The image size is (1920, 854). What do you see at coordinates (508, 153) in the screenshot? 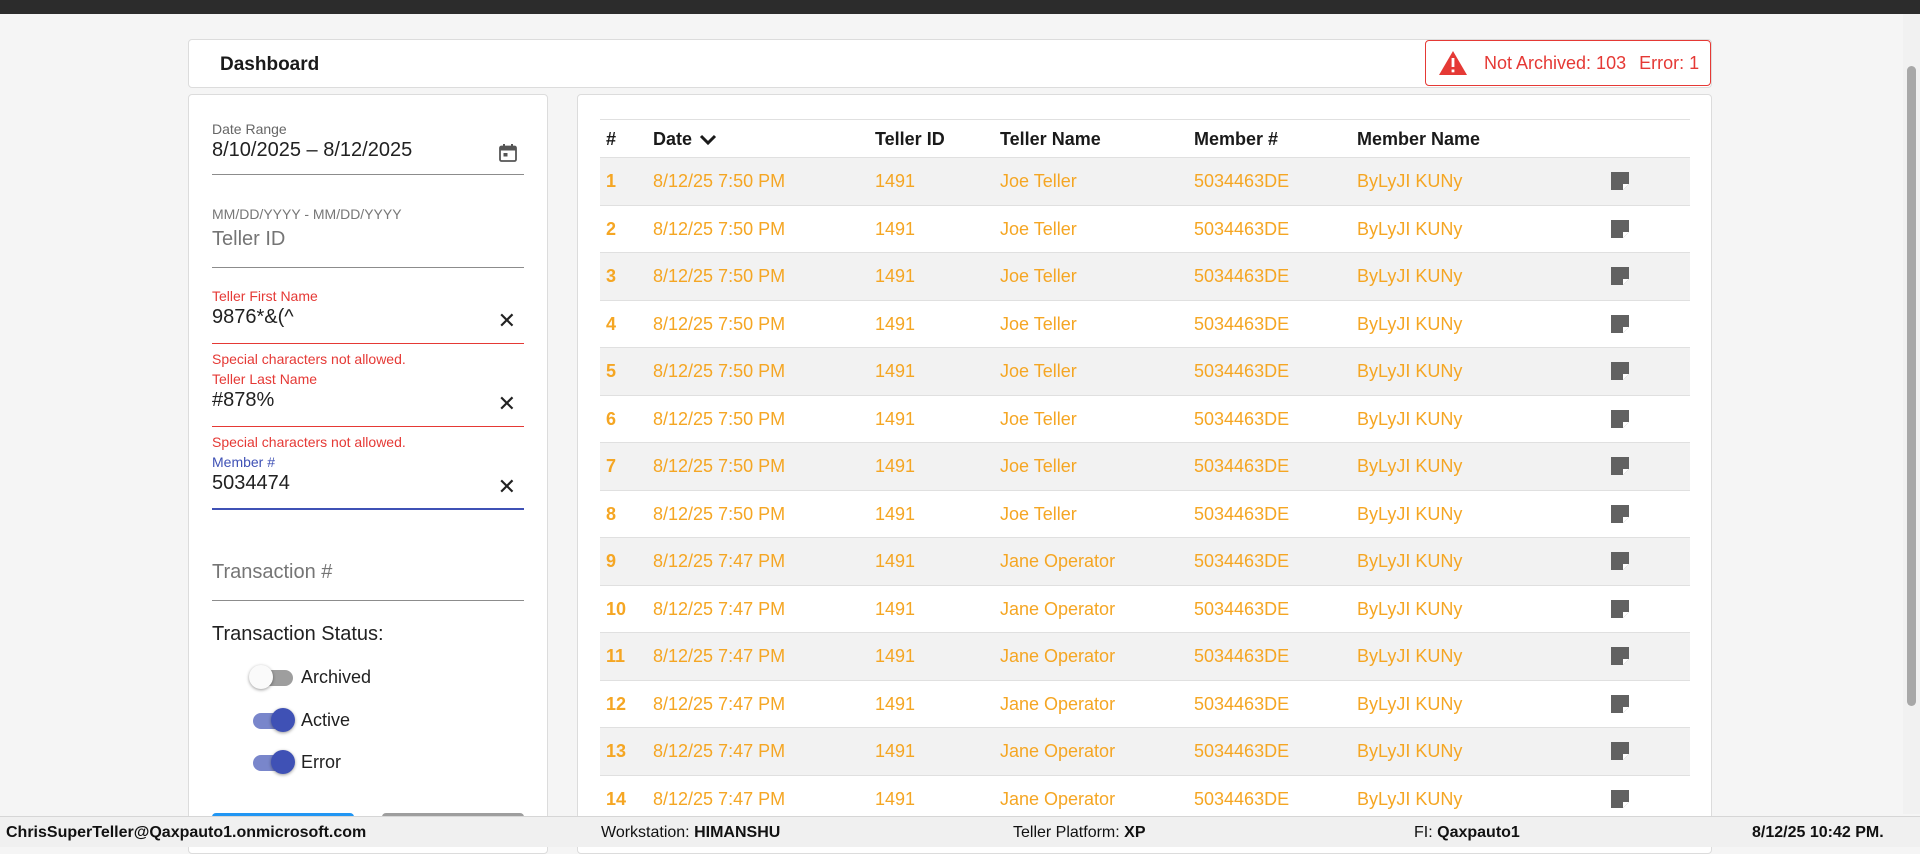
I see `calendar-icon` at bounding box center [508, 153].